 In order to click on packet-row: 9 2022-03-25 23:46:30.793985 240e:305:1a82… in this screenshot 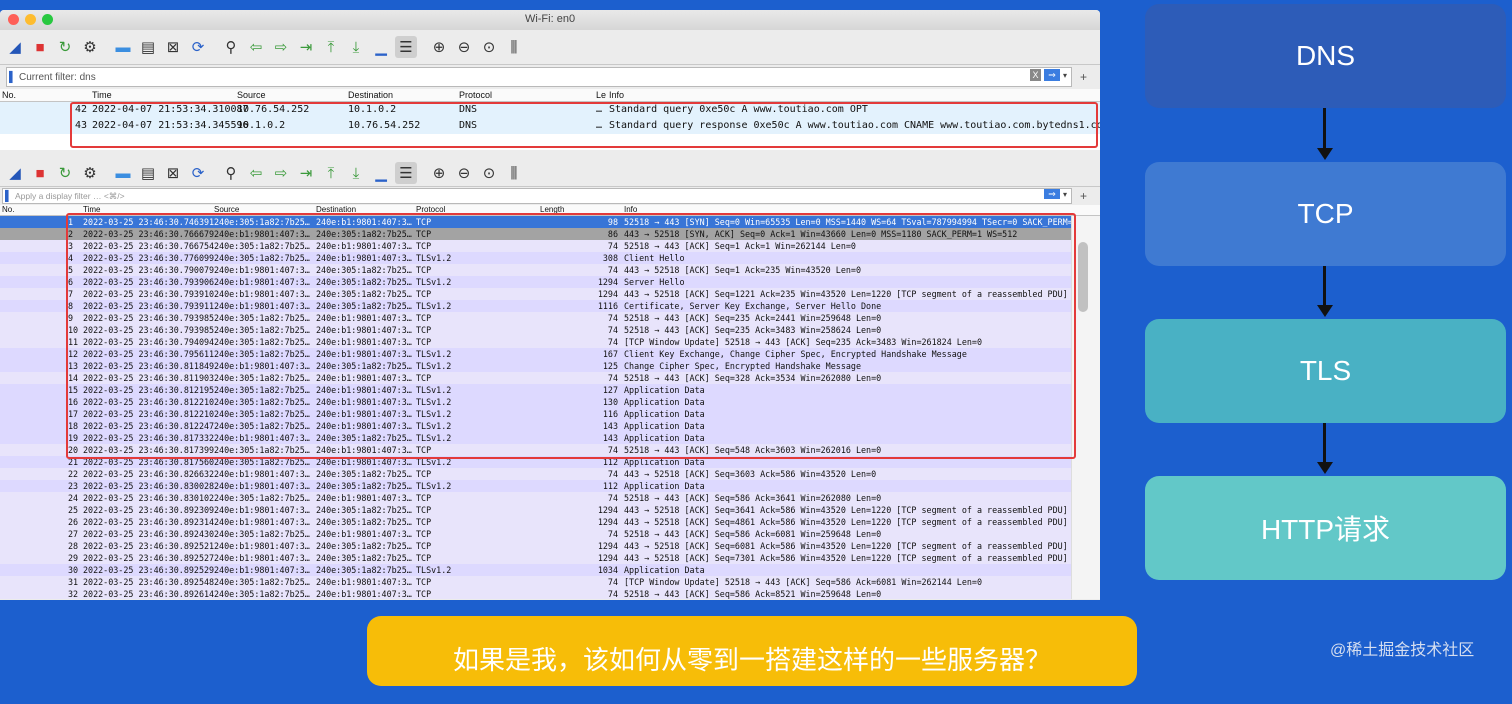, I will do `click(550, 318)`.